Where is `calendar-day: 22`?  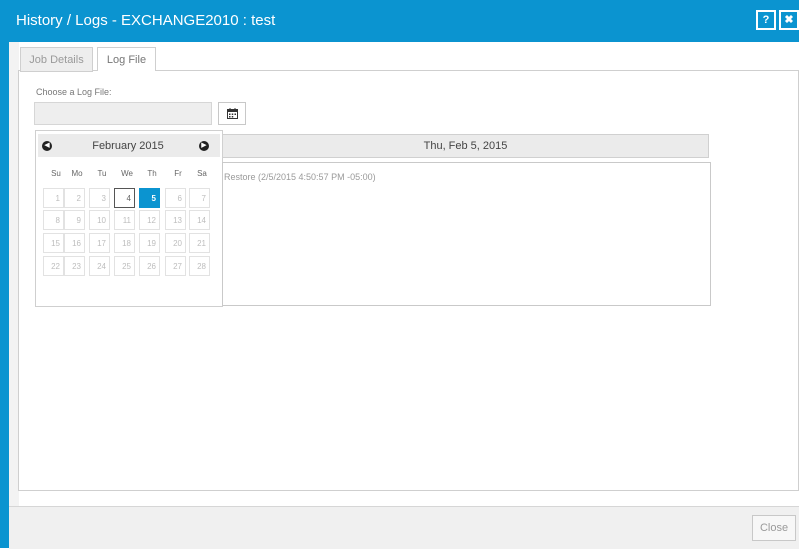 calendar-day: 22 is located at coordinates (53, 266).